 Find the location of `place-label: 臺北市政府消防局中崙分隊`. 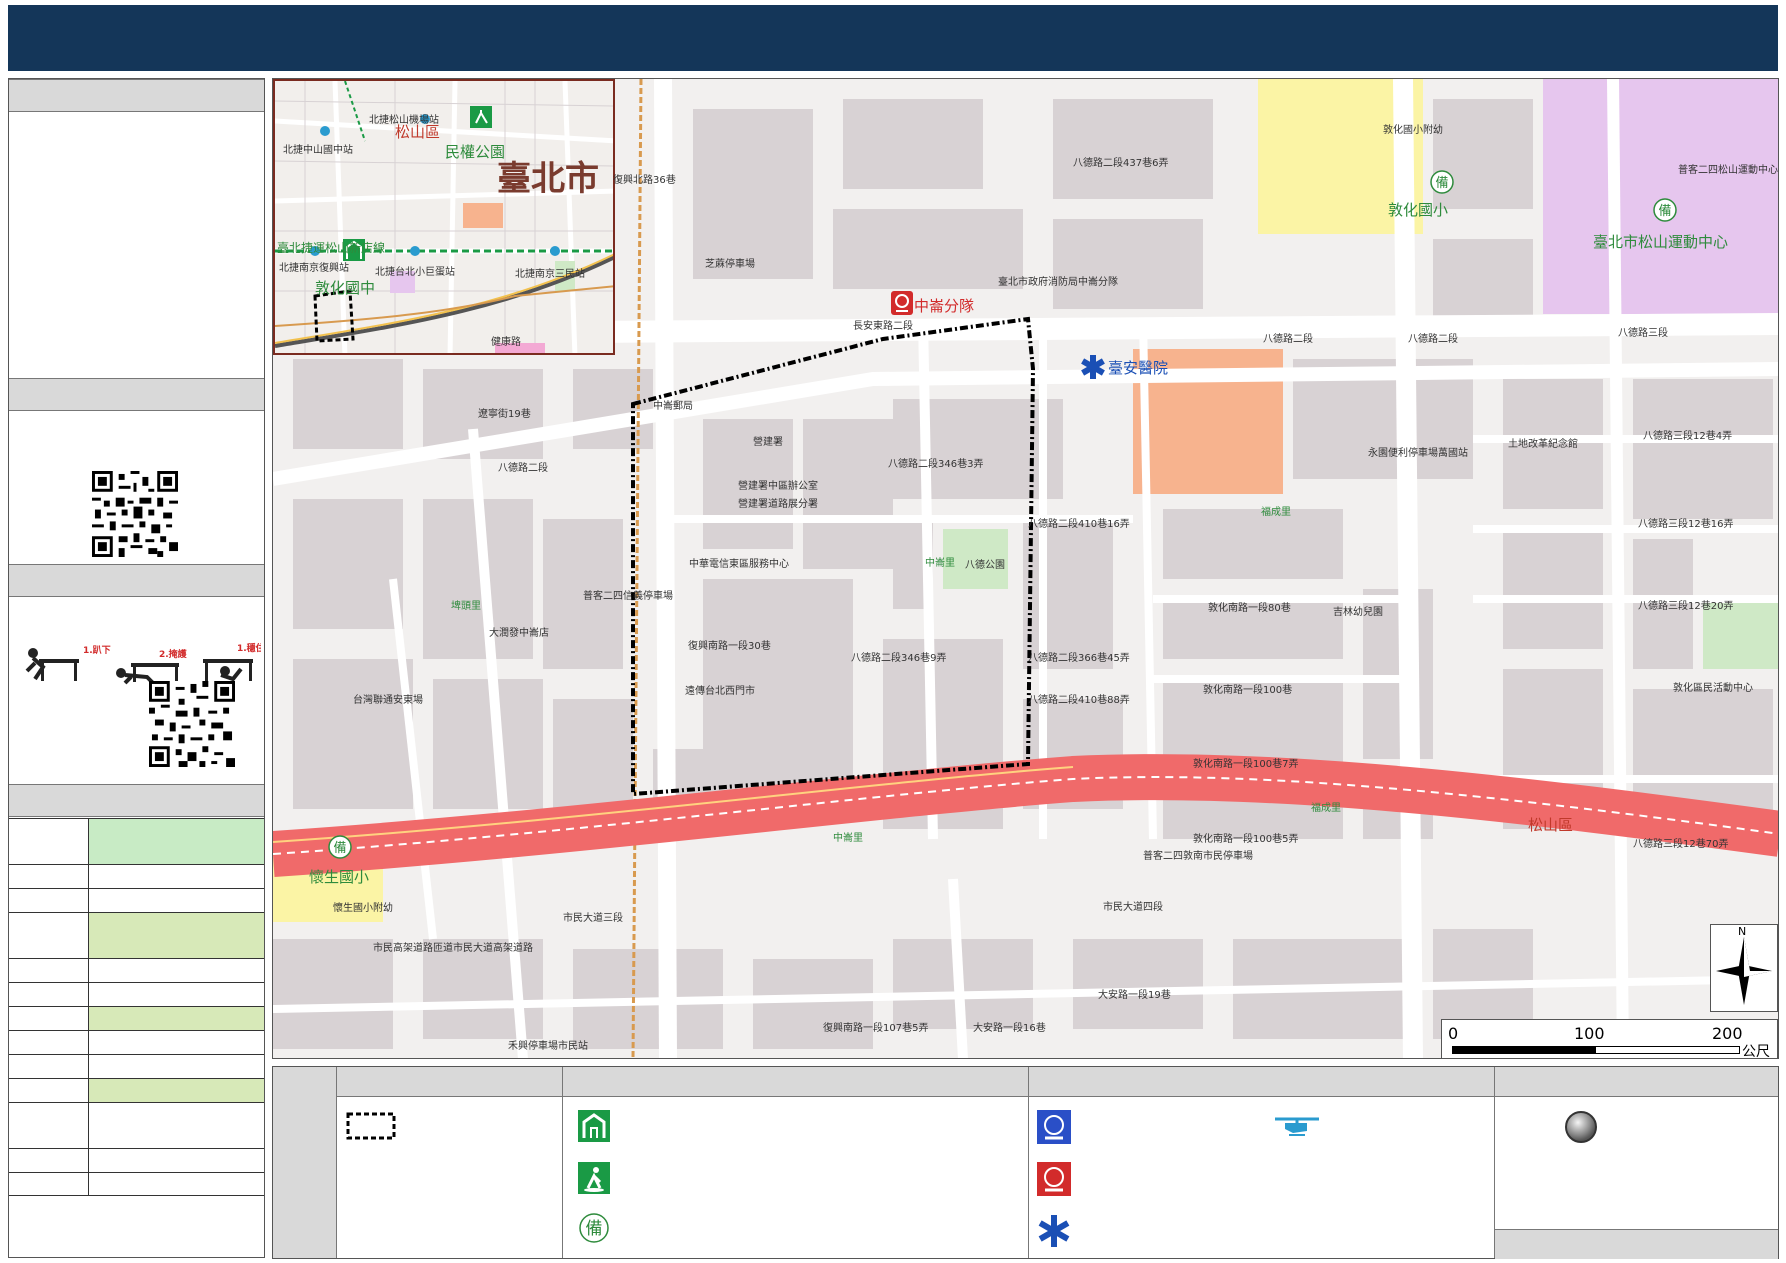

place-label: 臺北市政府消防局中崙分隊 is located at coordinates (1058, 282).